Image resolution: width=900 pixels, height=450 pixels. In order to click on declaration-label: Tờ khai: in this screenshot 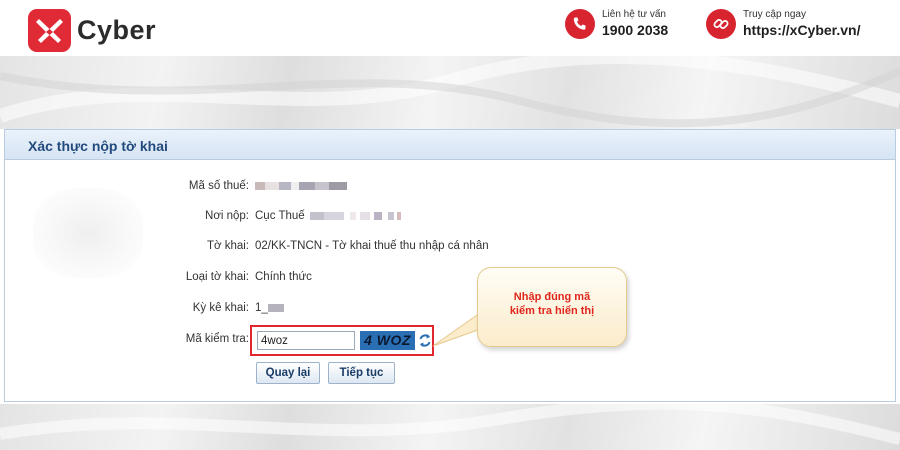, I will do `click(227, 246)`.